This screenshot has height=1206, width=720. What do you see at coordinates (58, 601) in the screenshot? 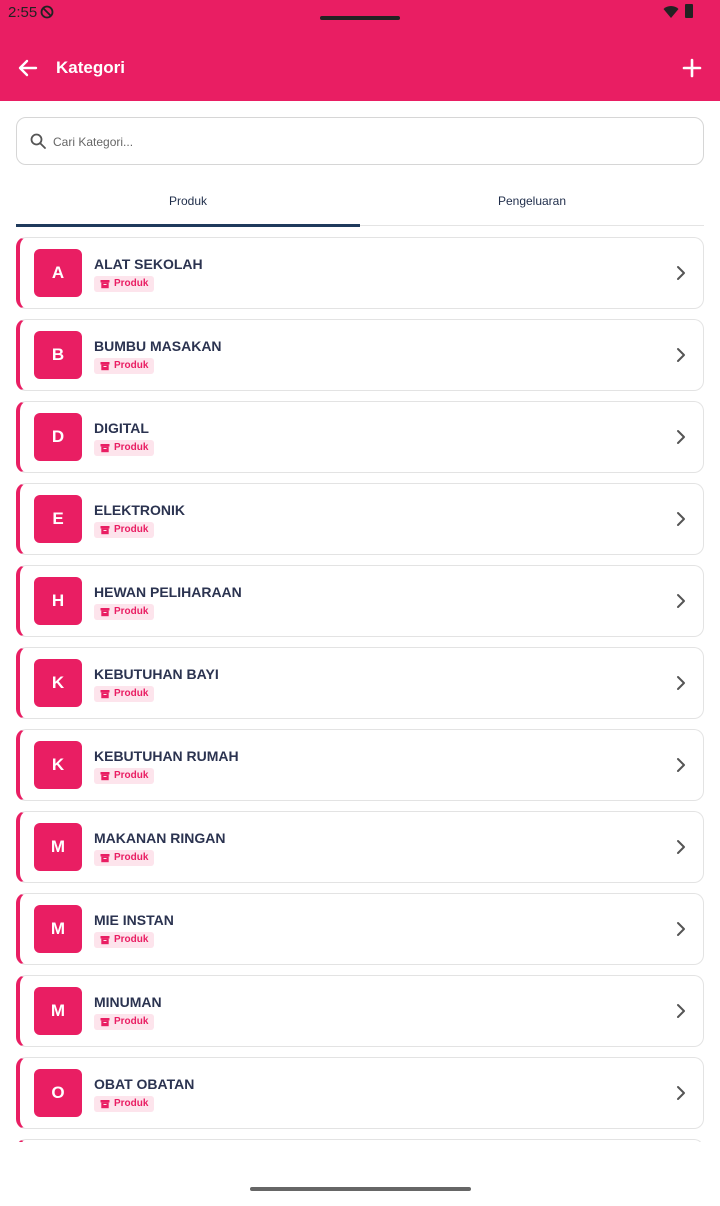
I see `category-initial: H` at bounding box center [58, 601].